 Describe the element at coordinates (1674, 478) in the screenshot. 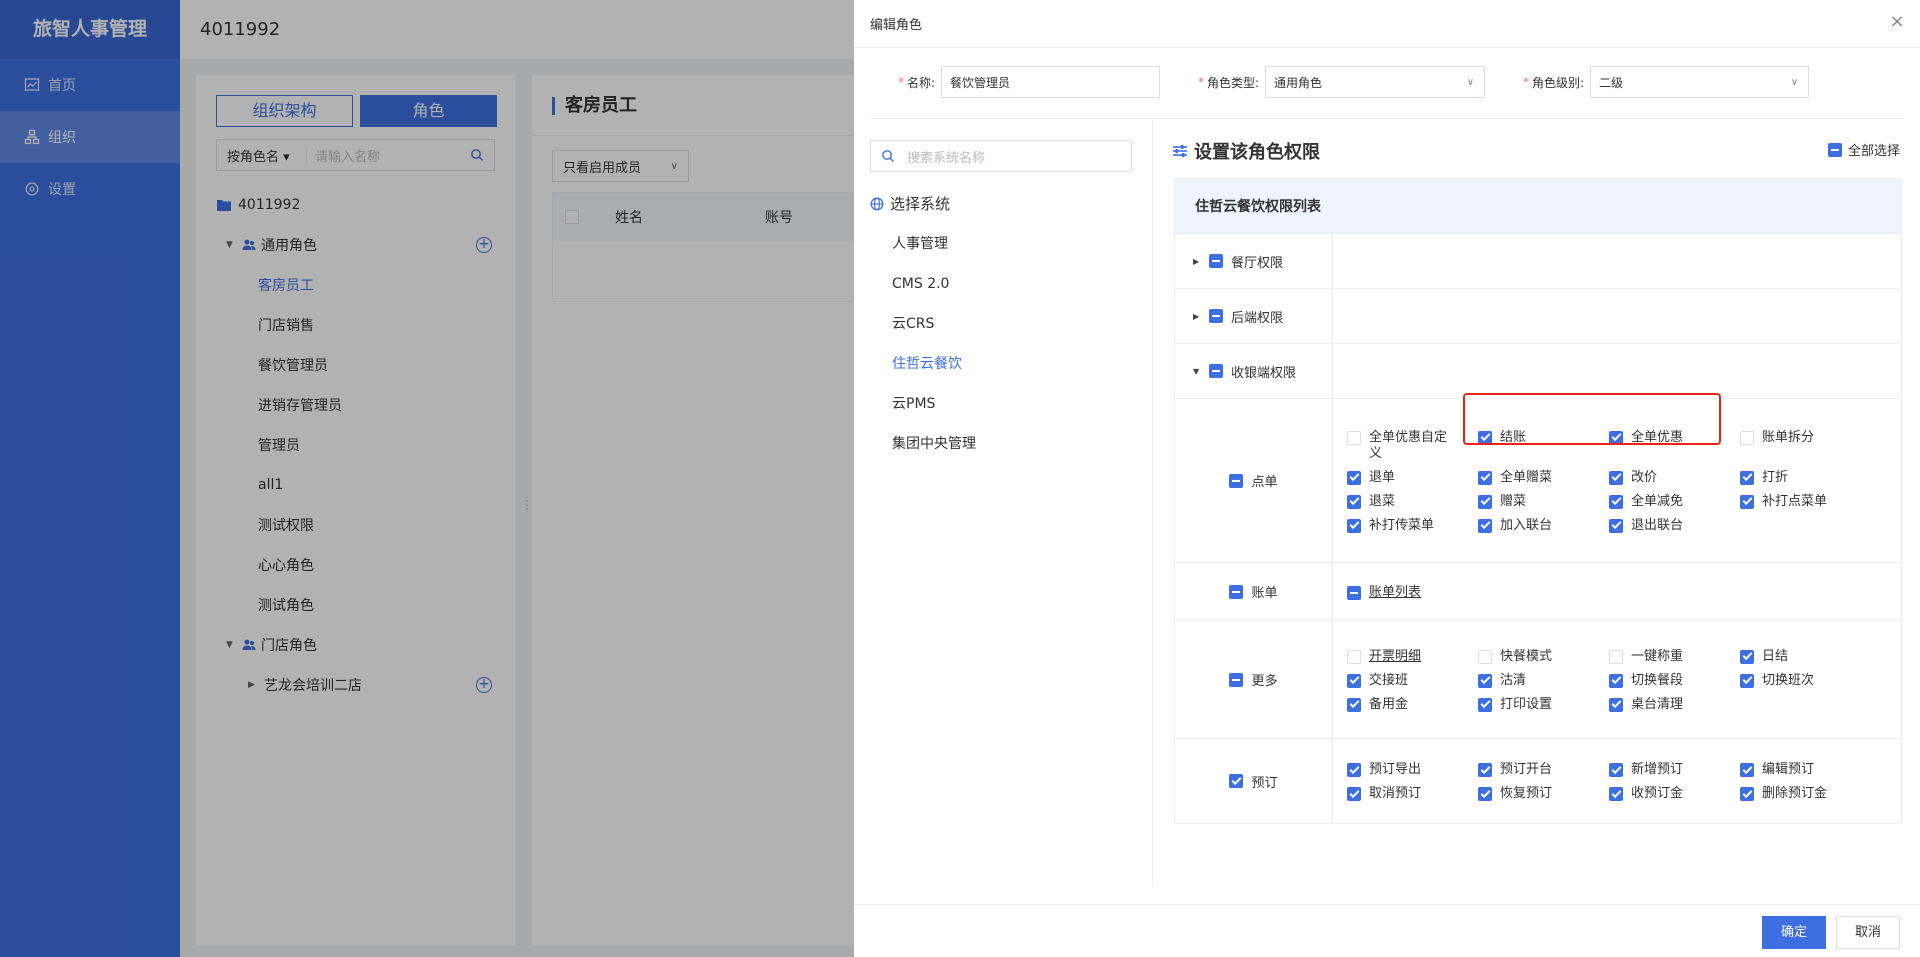

I see `permission-item: 改价` at that location.